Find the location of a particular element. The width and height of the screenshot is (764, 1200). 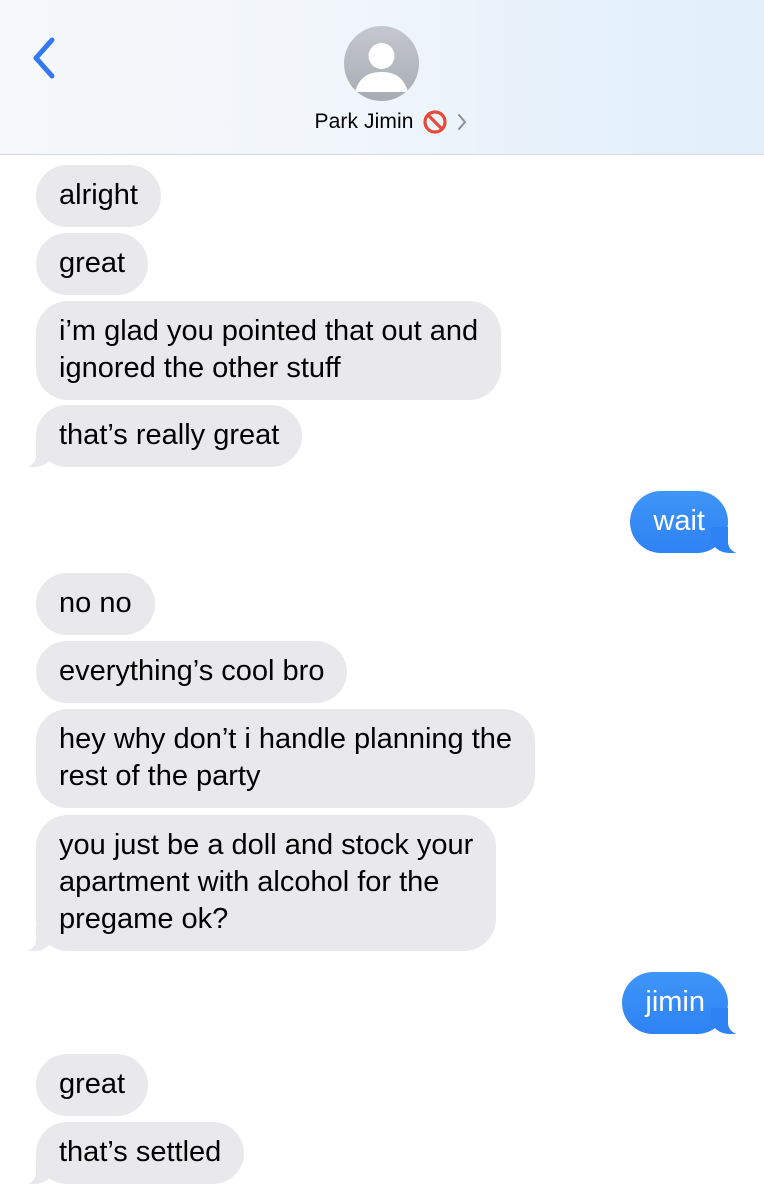

chevron-left-icon is located at coordinates (44, 58).